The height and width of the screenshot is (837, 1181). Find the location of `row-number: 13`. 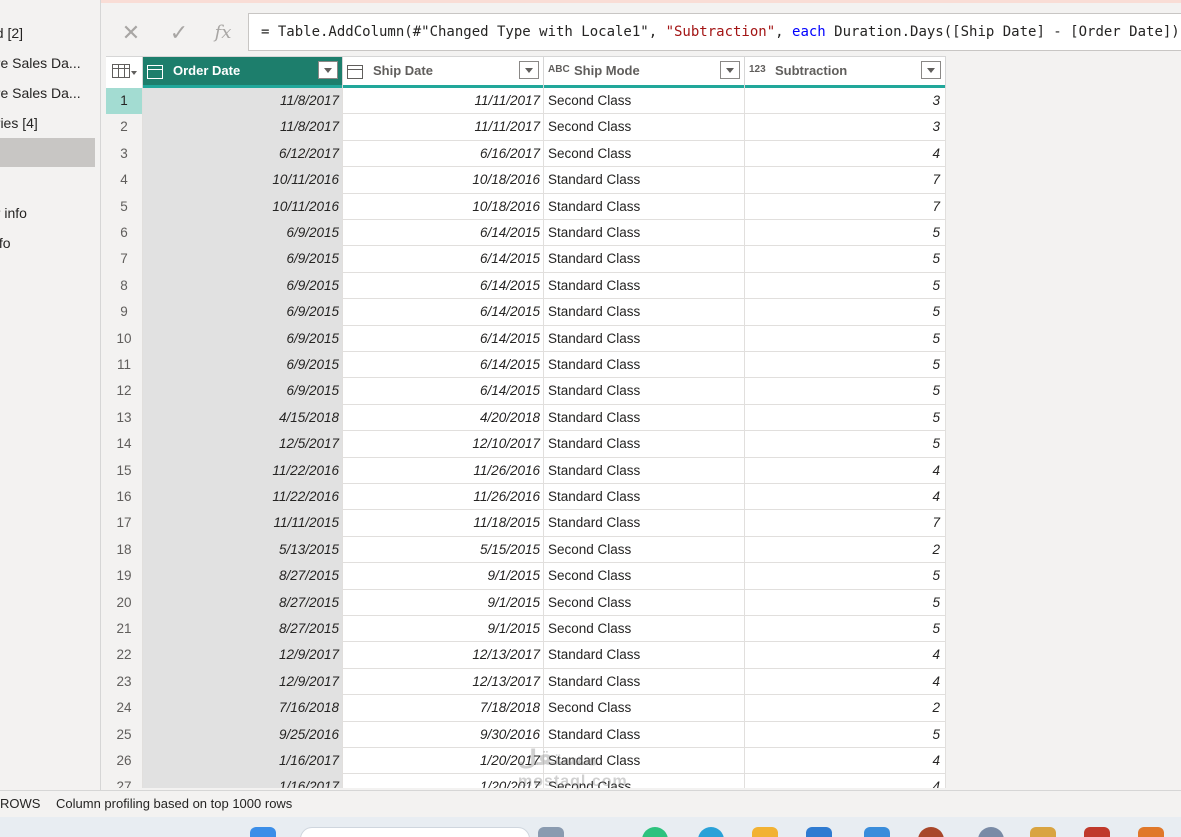

row-number: 13 is located at coordinates (124, 418).